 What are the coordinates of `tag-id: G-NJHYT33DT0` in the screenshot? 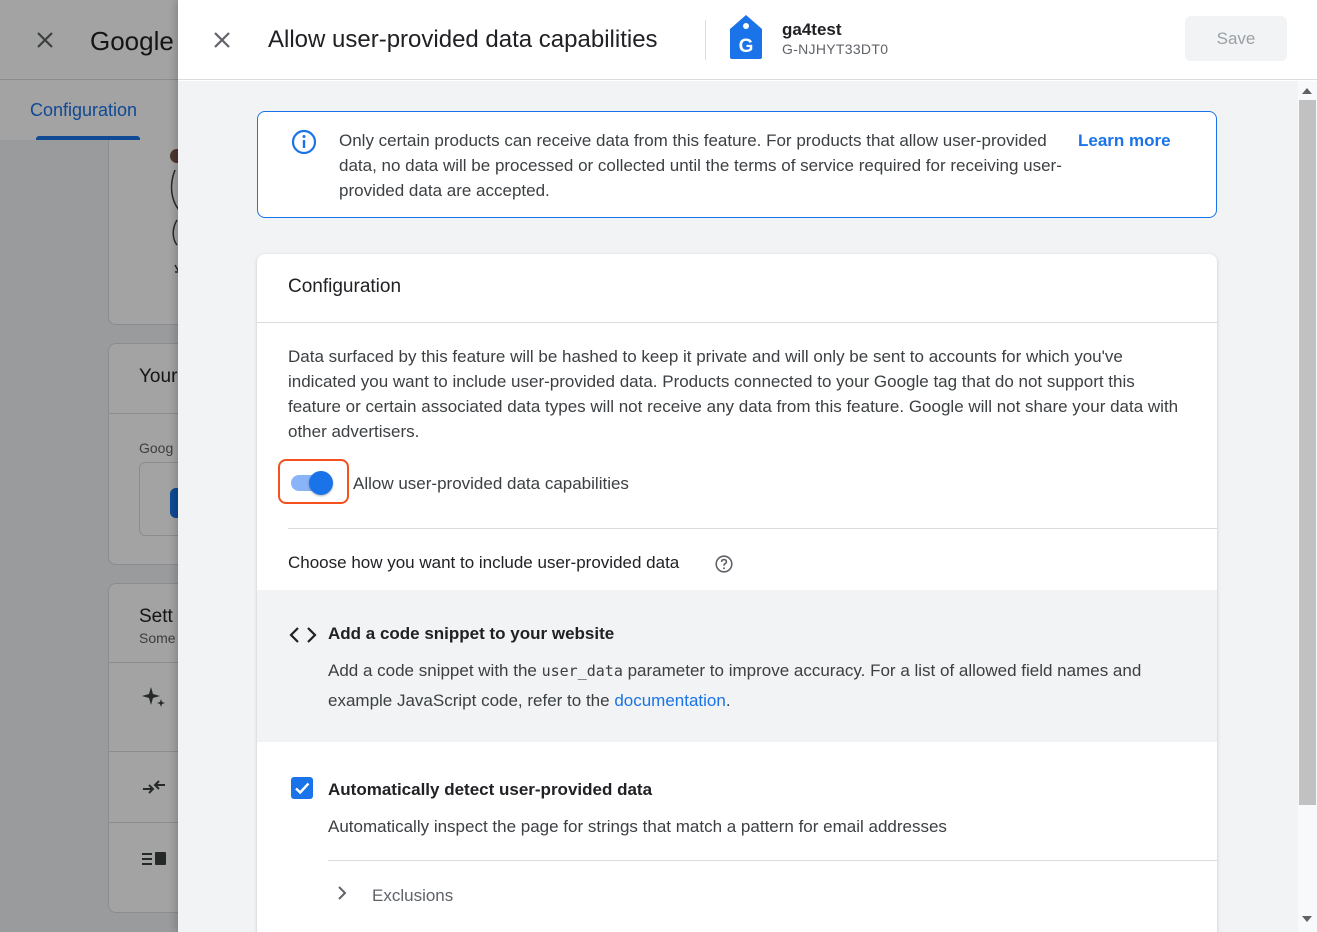 It's located at (835, 49).